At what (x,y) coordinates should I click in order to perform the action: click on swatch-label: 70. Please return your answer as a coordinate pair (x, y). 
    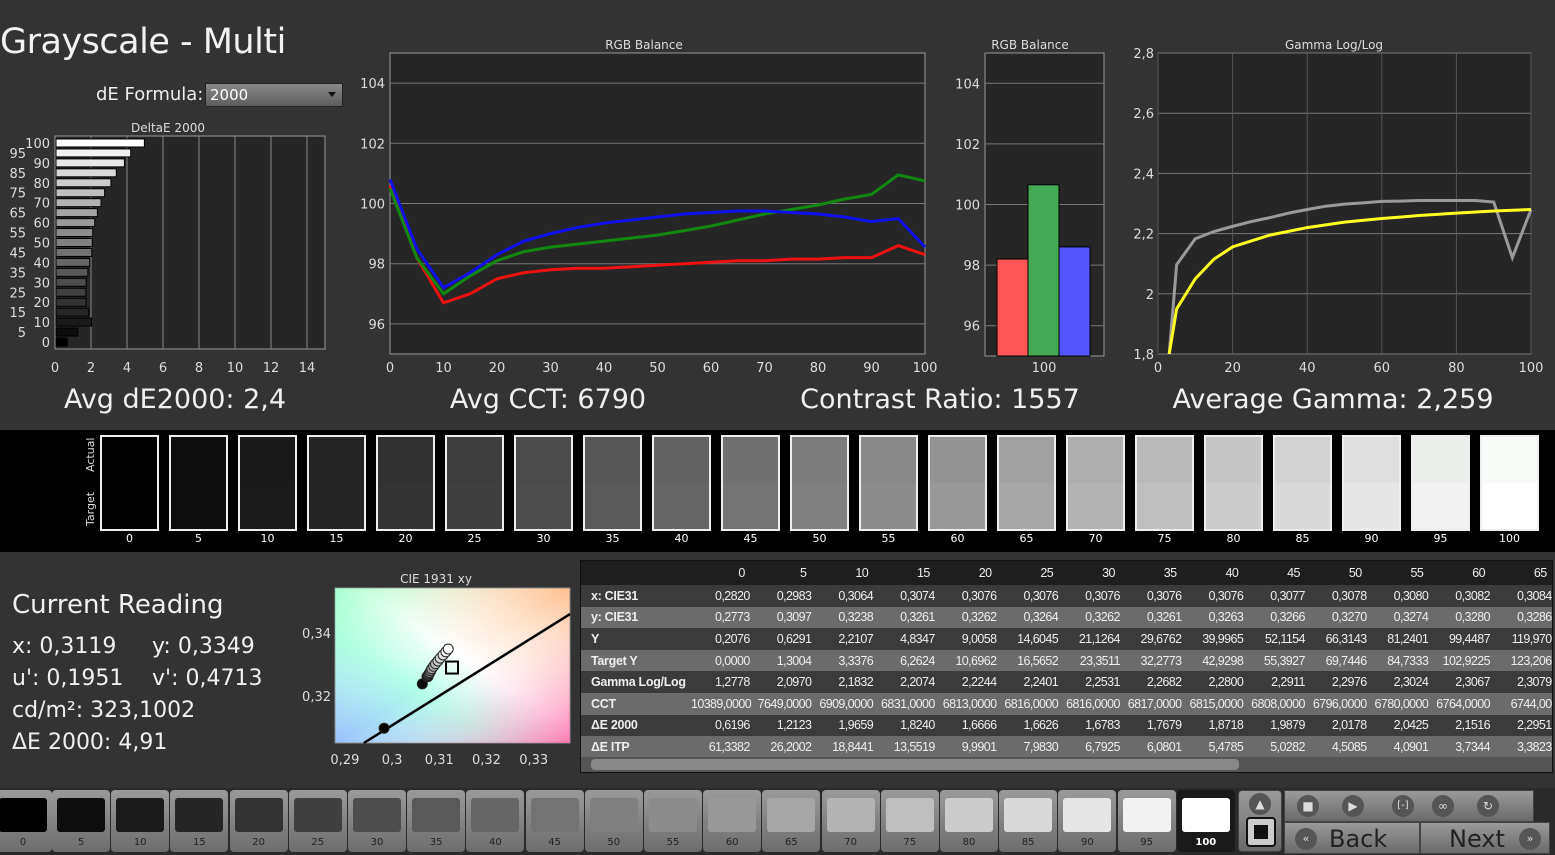
    Looking at the image, I should click on (1095, 538).